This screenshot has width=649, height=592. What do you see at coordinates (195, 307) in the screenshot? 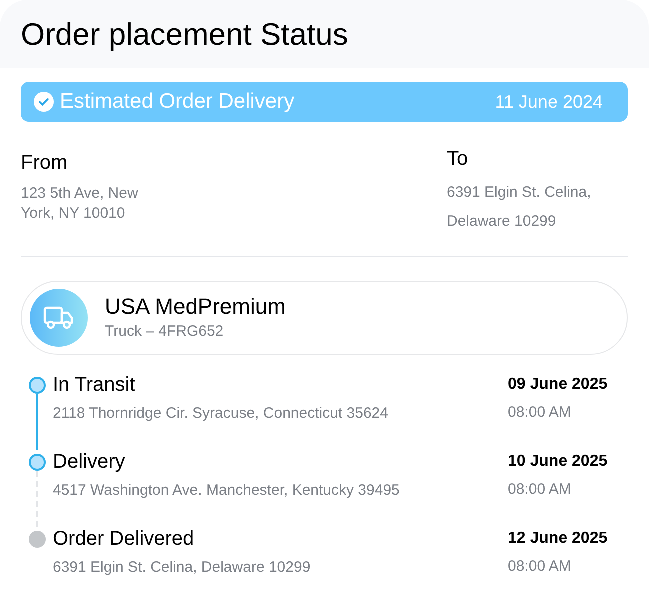
I see `carrier-name: USA MedPremium` at bounding box center [195, 307].